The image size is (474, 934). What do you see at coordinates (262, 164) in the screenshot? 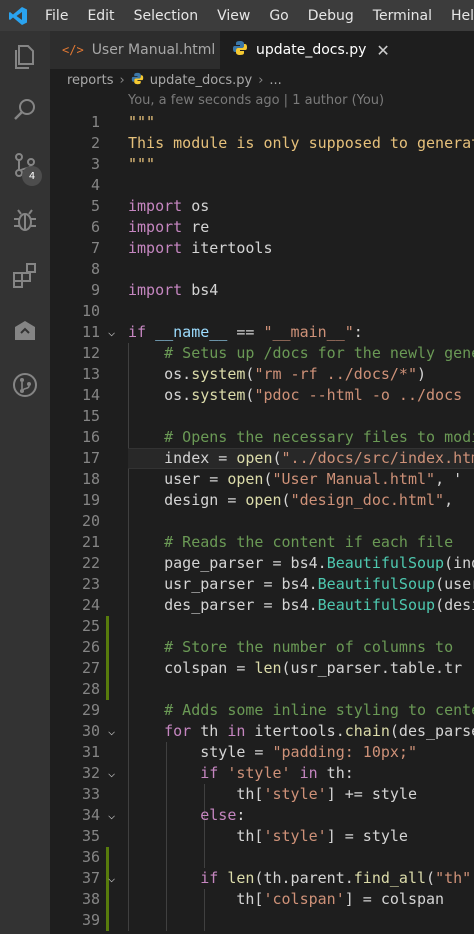
I see `code-line: 3 """` at bounding box center [262, 164].